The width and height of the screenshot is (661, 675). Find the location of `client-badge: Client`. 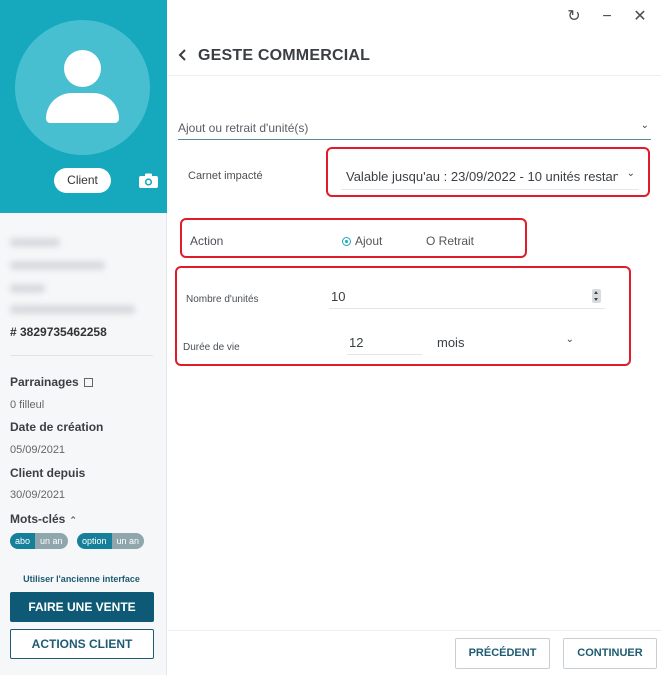

client-badge: Client is located at coordinates (82, 180).